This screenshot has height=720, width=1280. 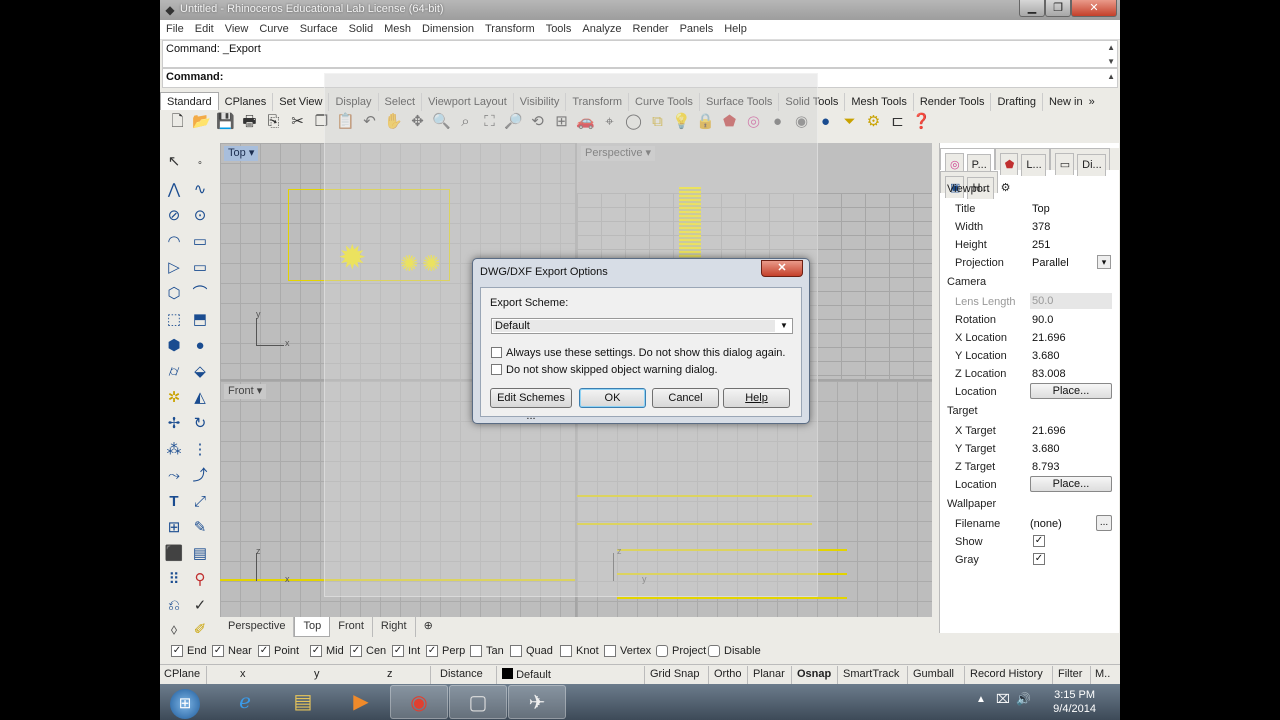 I want to click on internet-explorer-icon: ℯ, so click(x=245, y=702).